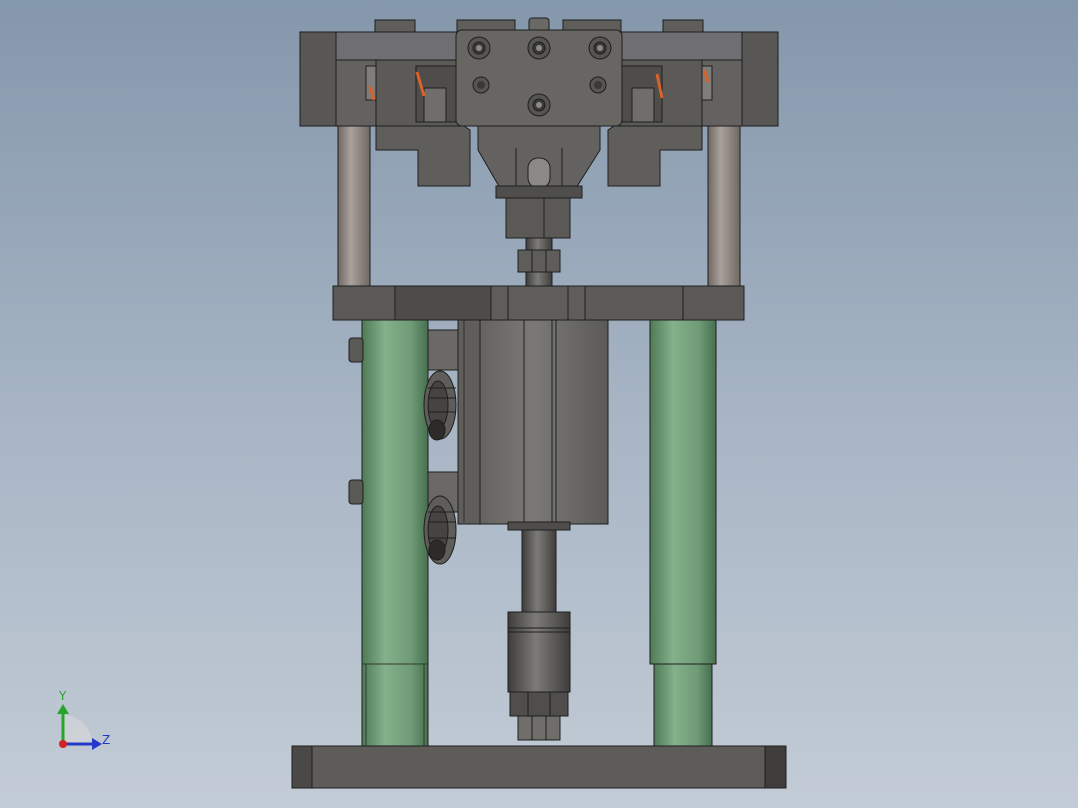  Describe the element at coordinates (539, 262) in the screenshot. I see `upper-rod` at that location.